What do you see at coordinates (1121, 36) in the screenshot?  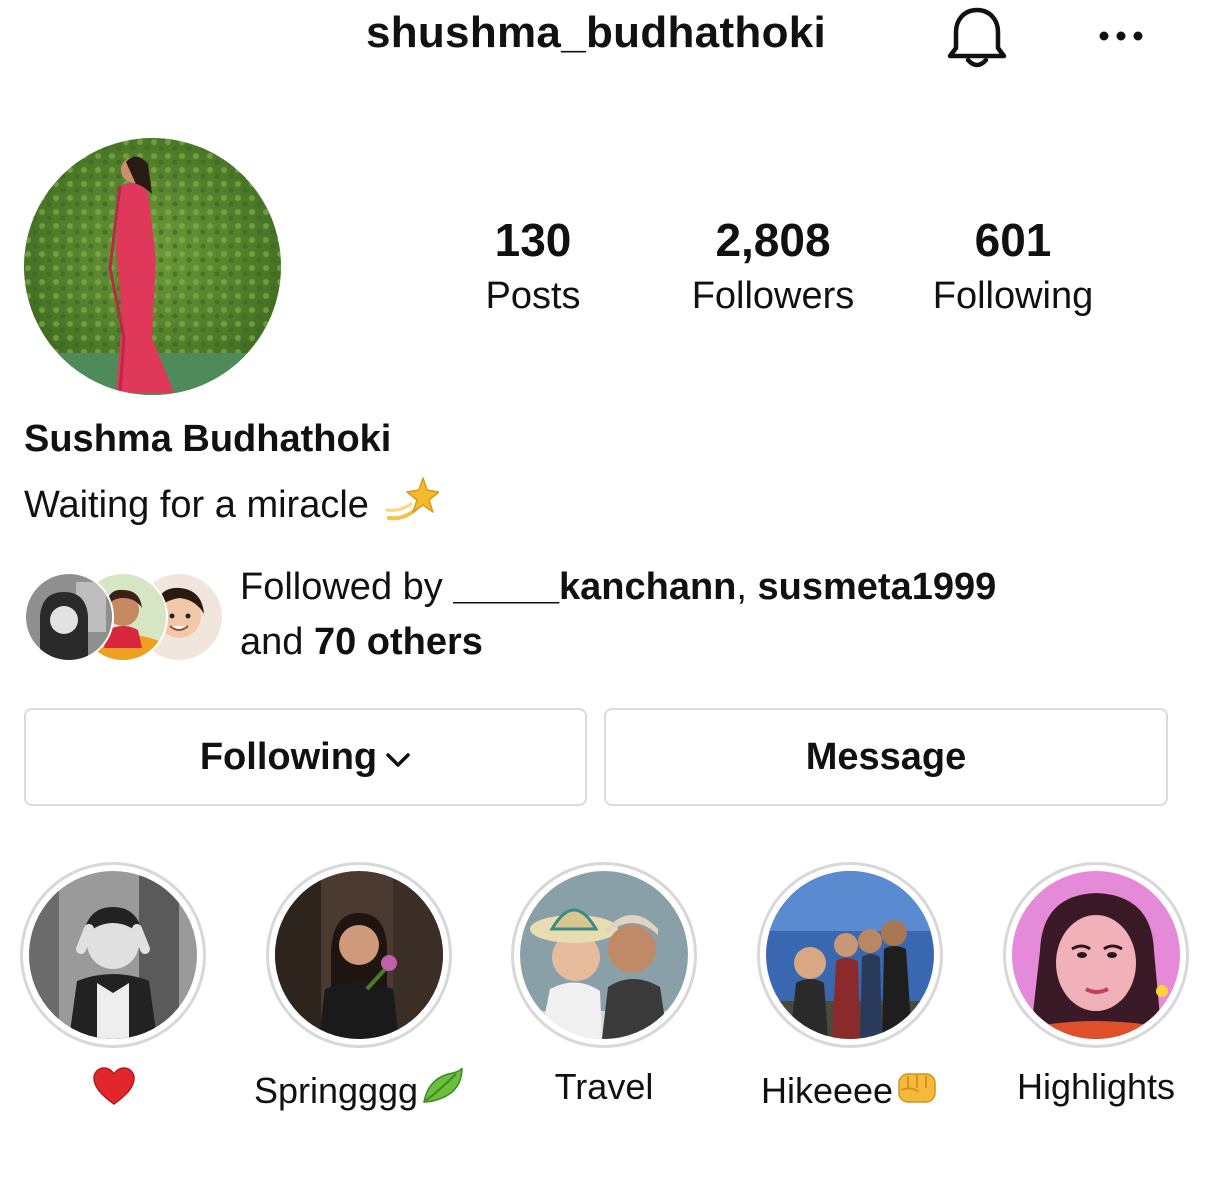 I see `more-options-icon` at bounding box center [1121, 36].